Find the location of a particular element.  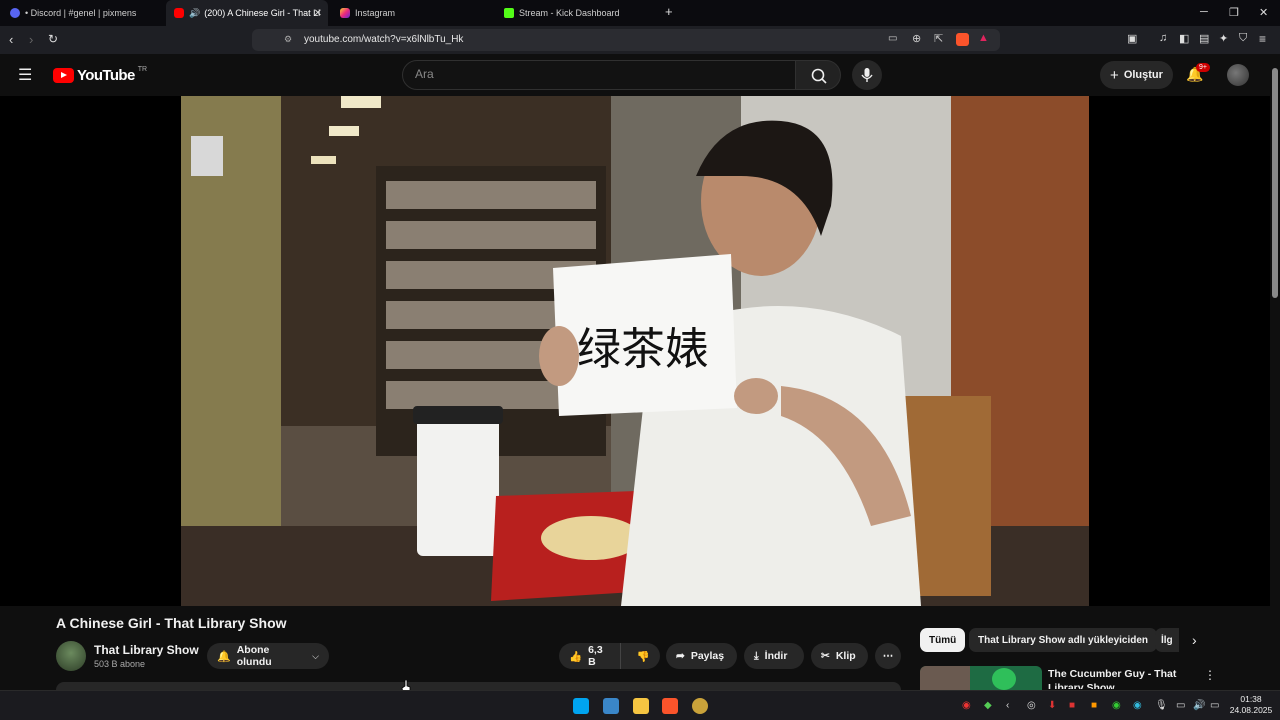

scissors-icon: ✂ is located at coordinates (825, 656).